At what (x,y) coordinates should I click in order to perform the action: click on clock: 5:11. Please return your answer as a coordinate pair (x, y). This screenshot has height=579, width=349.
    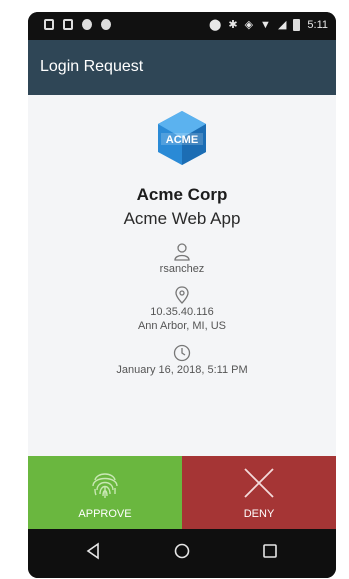
    Looking at the image, I should click on (317, 25).